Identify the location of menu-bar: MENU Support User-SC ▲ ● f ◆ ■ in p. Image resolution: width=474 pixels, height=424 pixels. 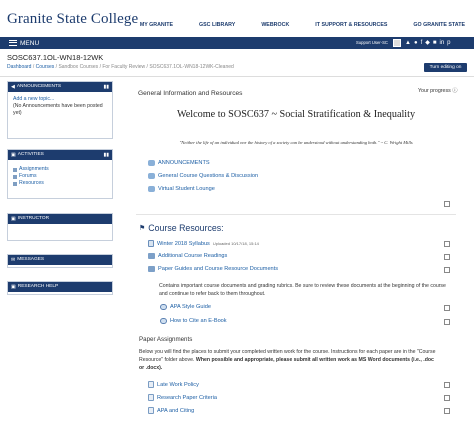
(237, 43).